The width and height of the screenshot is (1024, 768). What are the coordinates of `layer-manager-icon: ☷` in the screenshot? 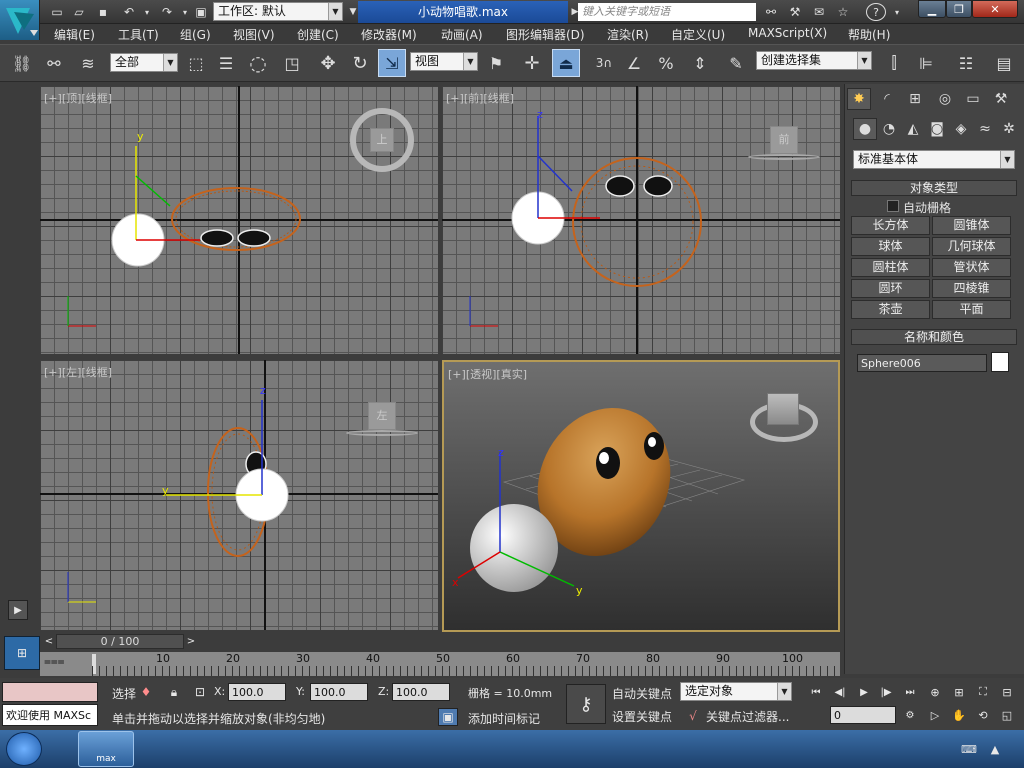 It's located at (966, 63).